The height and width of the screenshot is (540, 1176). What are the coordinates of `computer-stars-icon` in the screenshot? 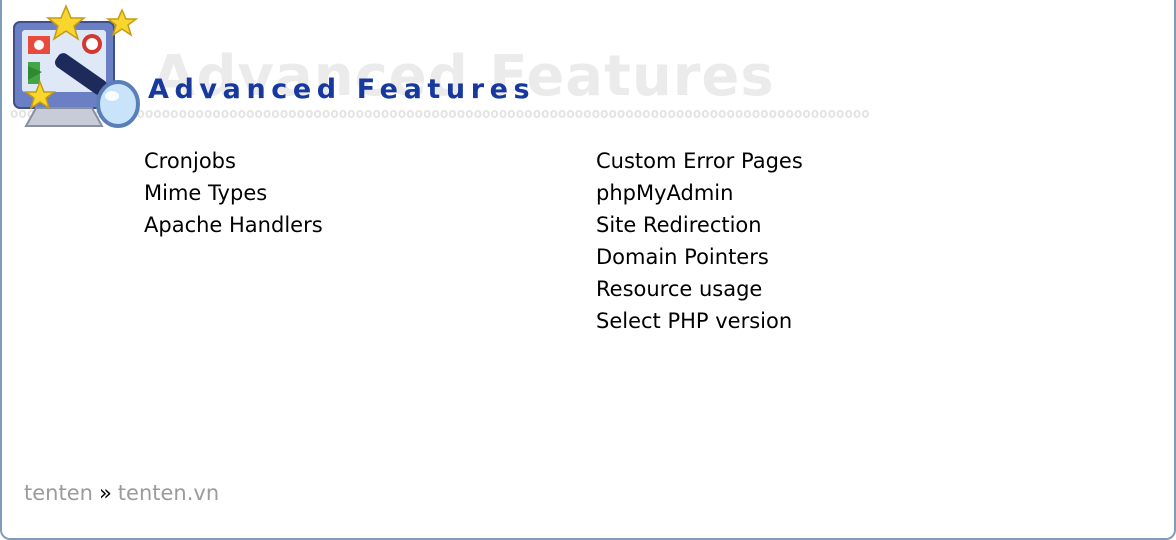 It's located at (76, 66).